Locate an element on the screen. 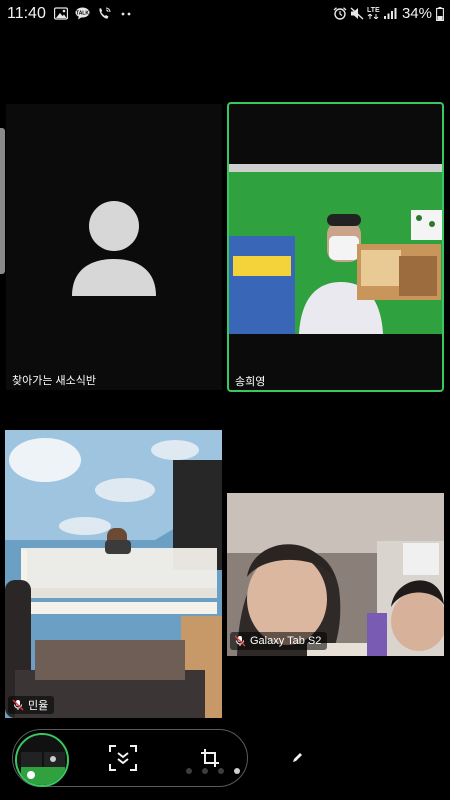 The height and width of the screenshot is (800, 450). pen-icon is located at coordinates (297, 758).